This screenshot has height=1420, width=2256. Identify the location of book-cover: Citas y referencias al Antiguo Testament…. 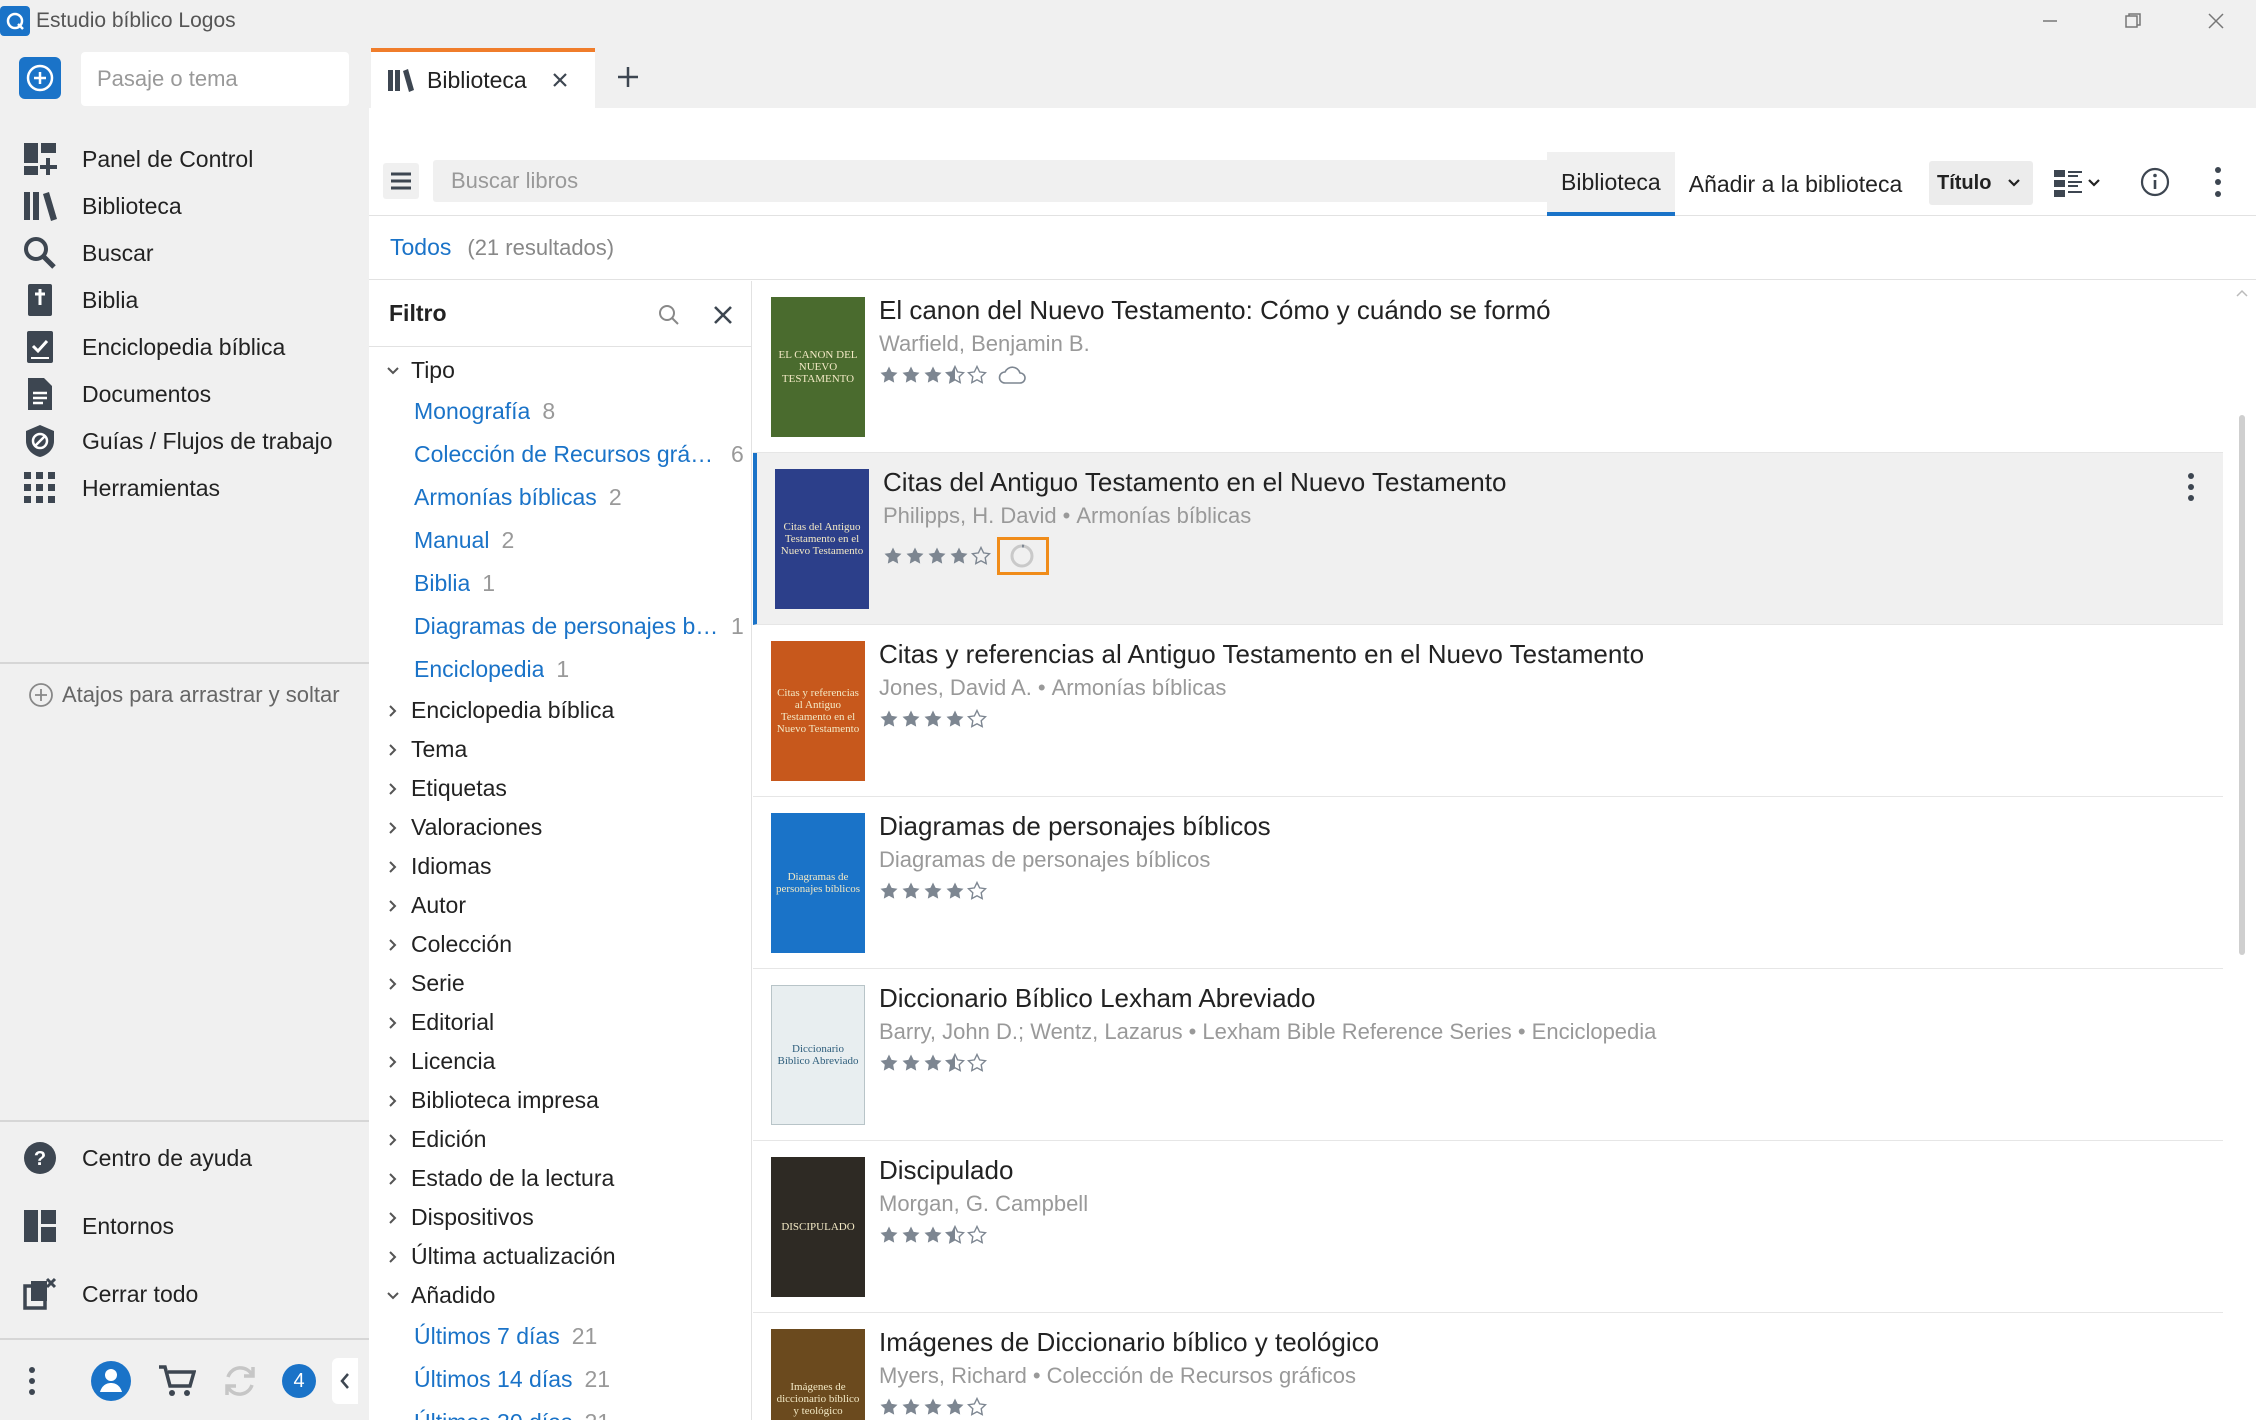
(818, 711).